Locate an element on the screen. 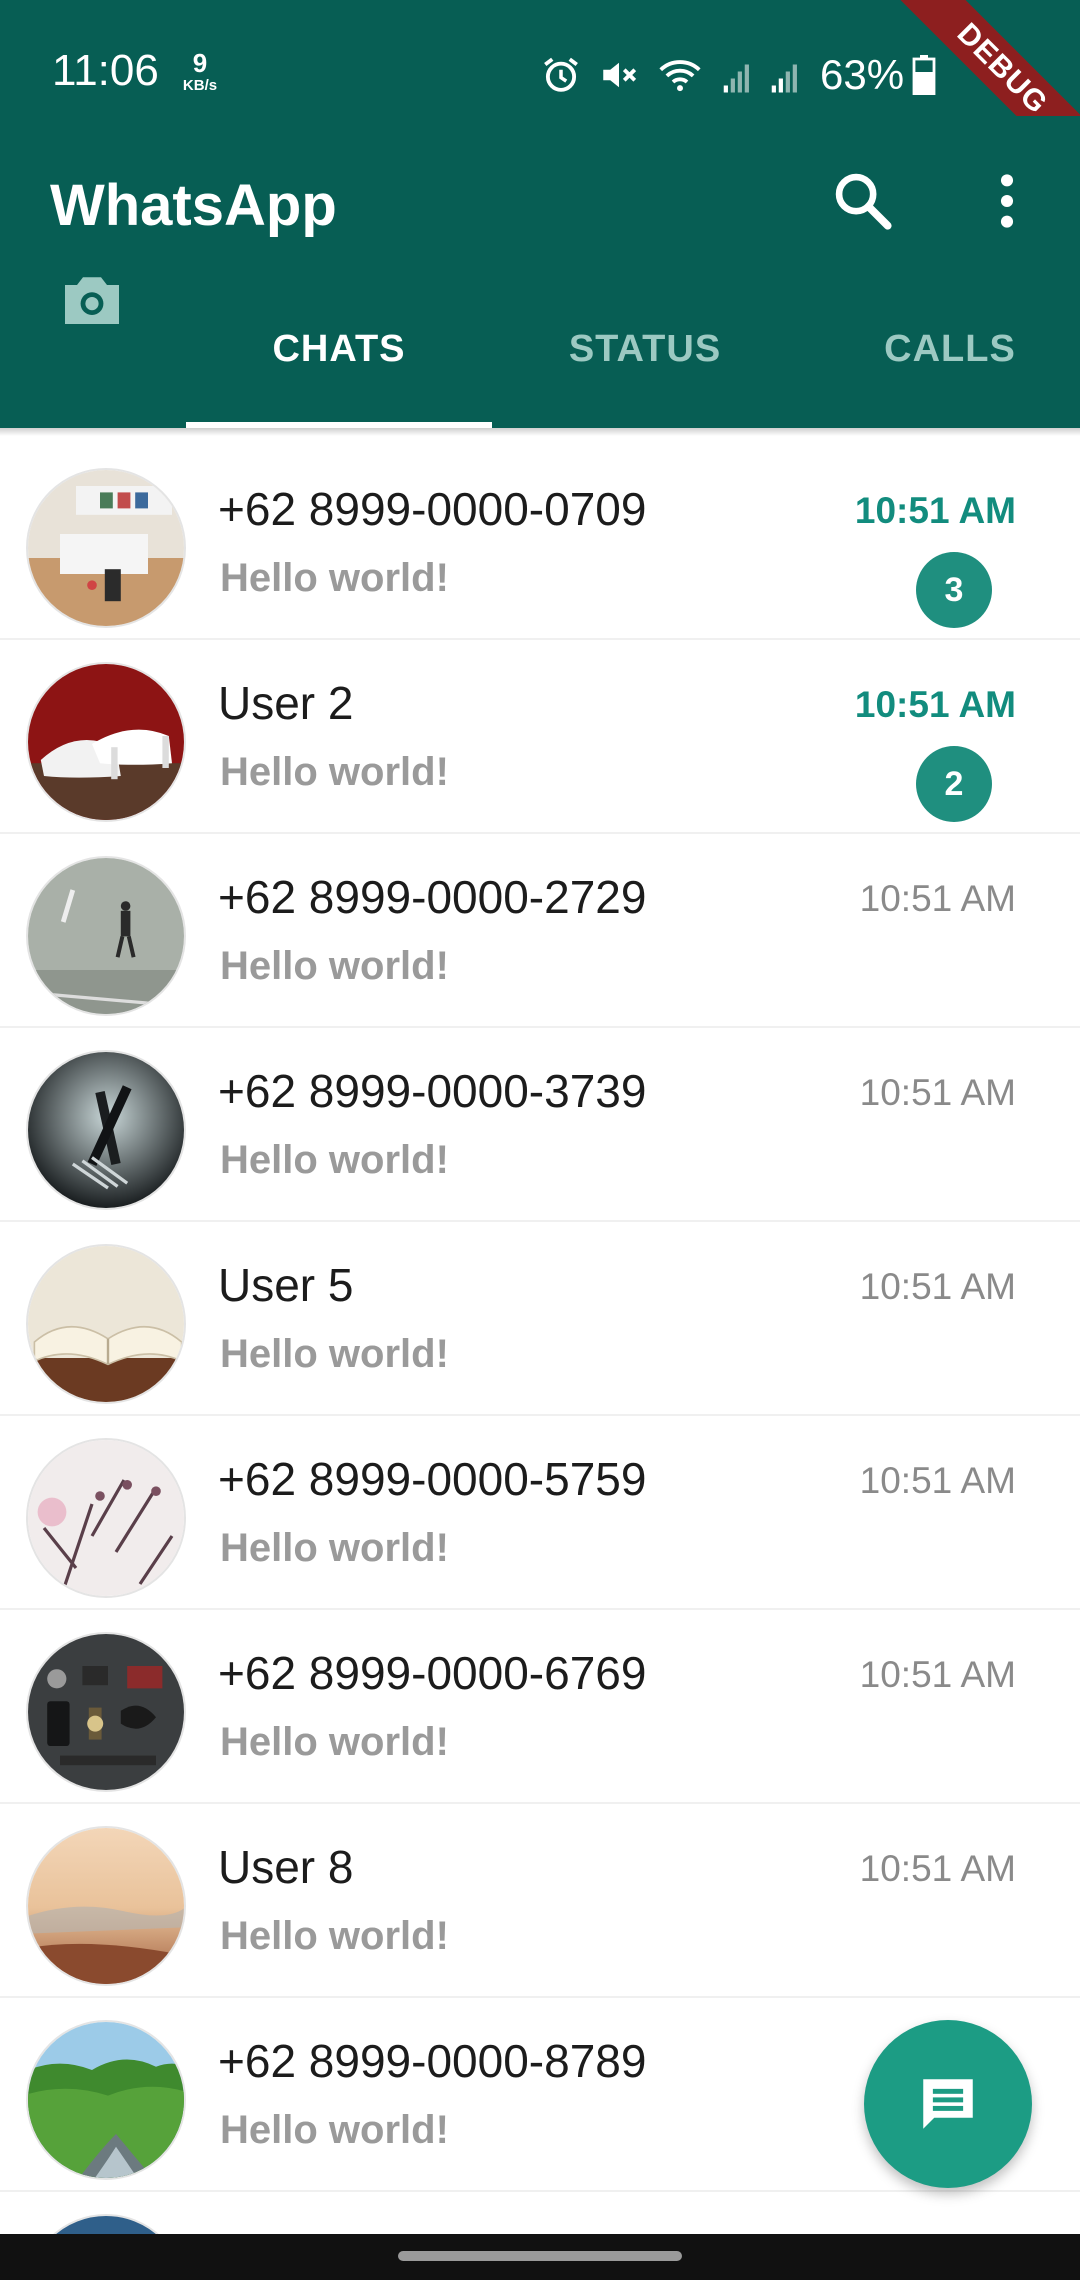 The width and height of the screenshot is (1080, 2280). status-icons: 63% is located at coordinates (746, 75).